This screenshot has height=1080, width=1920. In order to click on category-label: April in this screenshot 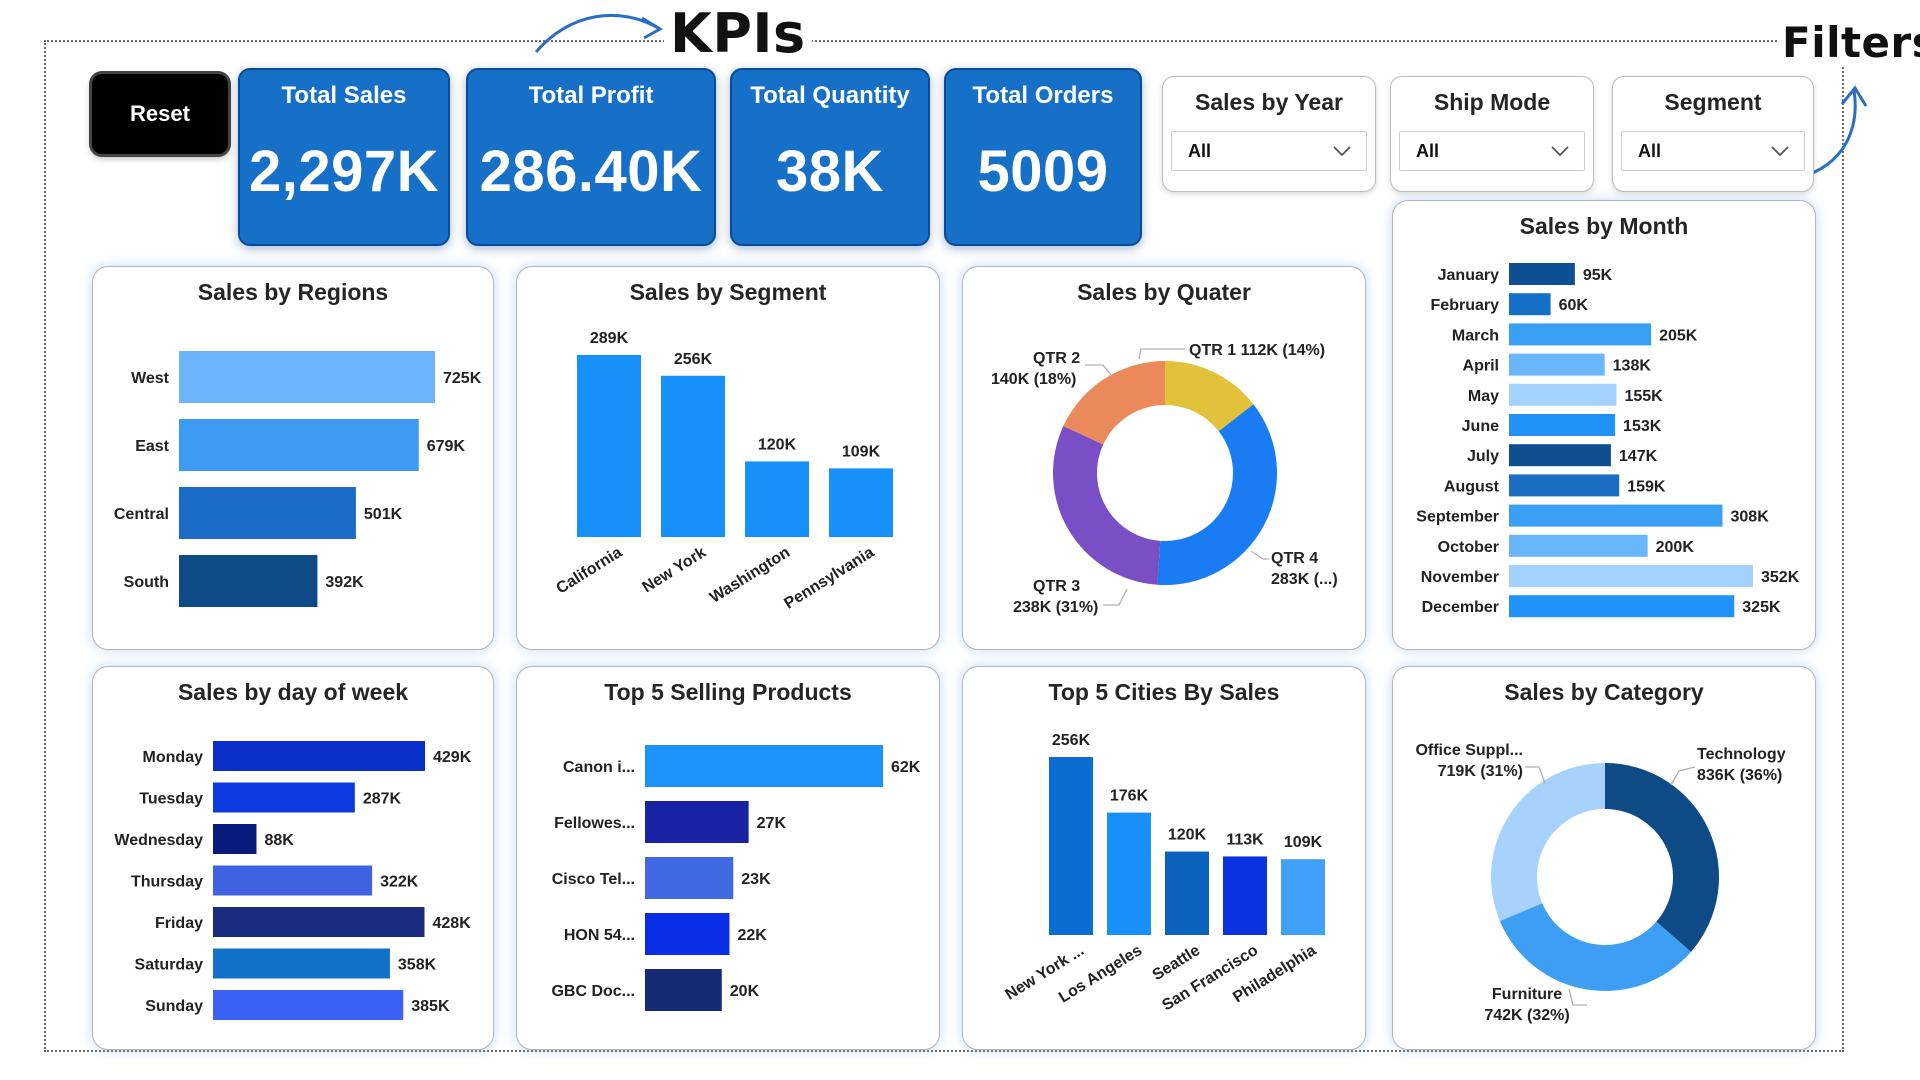, I will do `click(1481, 366)`.